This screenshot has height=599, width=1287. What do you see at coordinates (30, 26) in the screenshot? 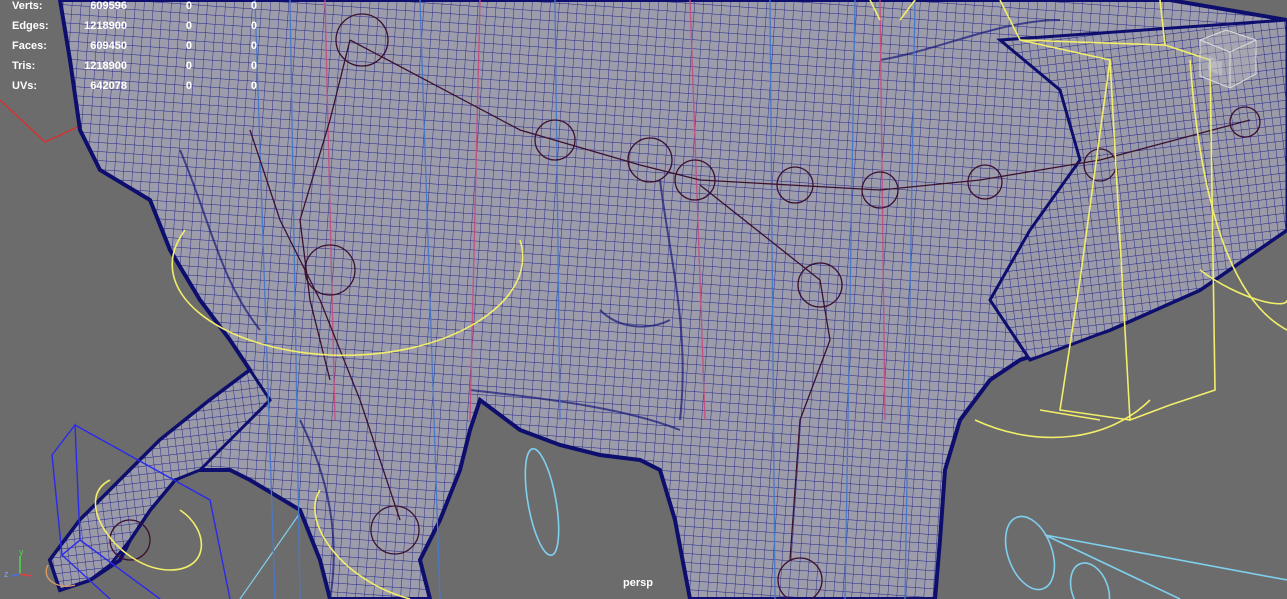
I see `hud-label: Edges:` at bounding box center [30, 26].